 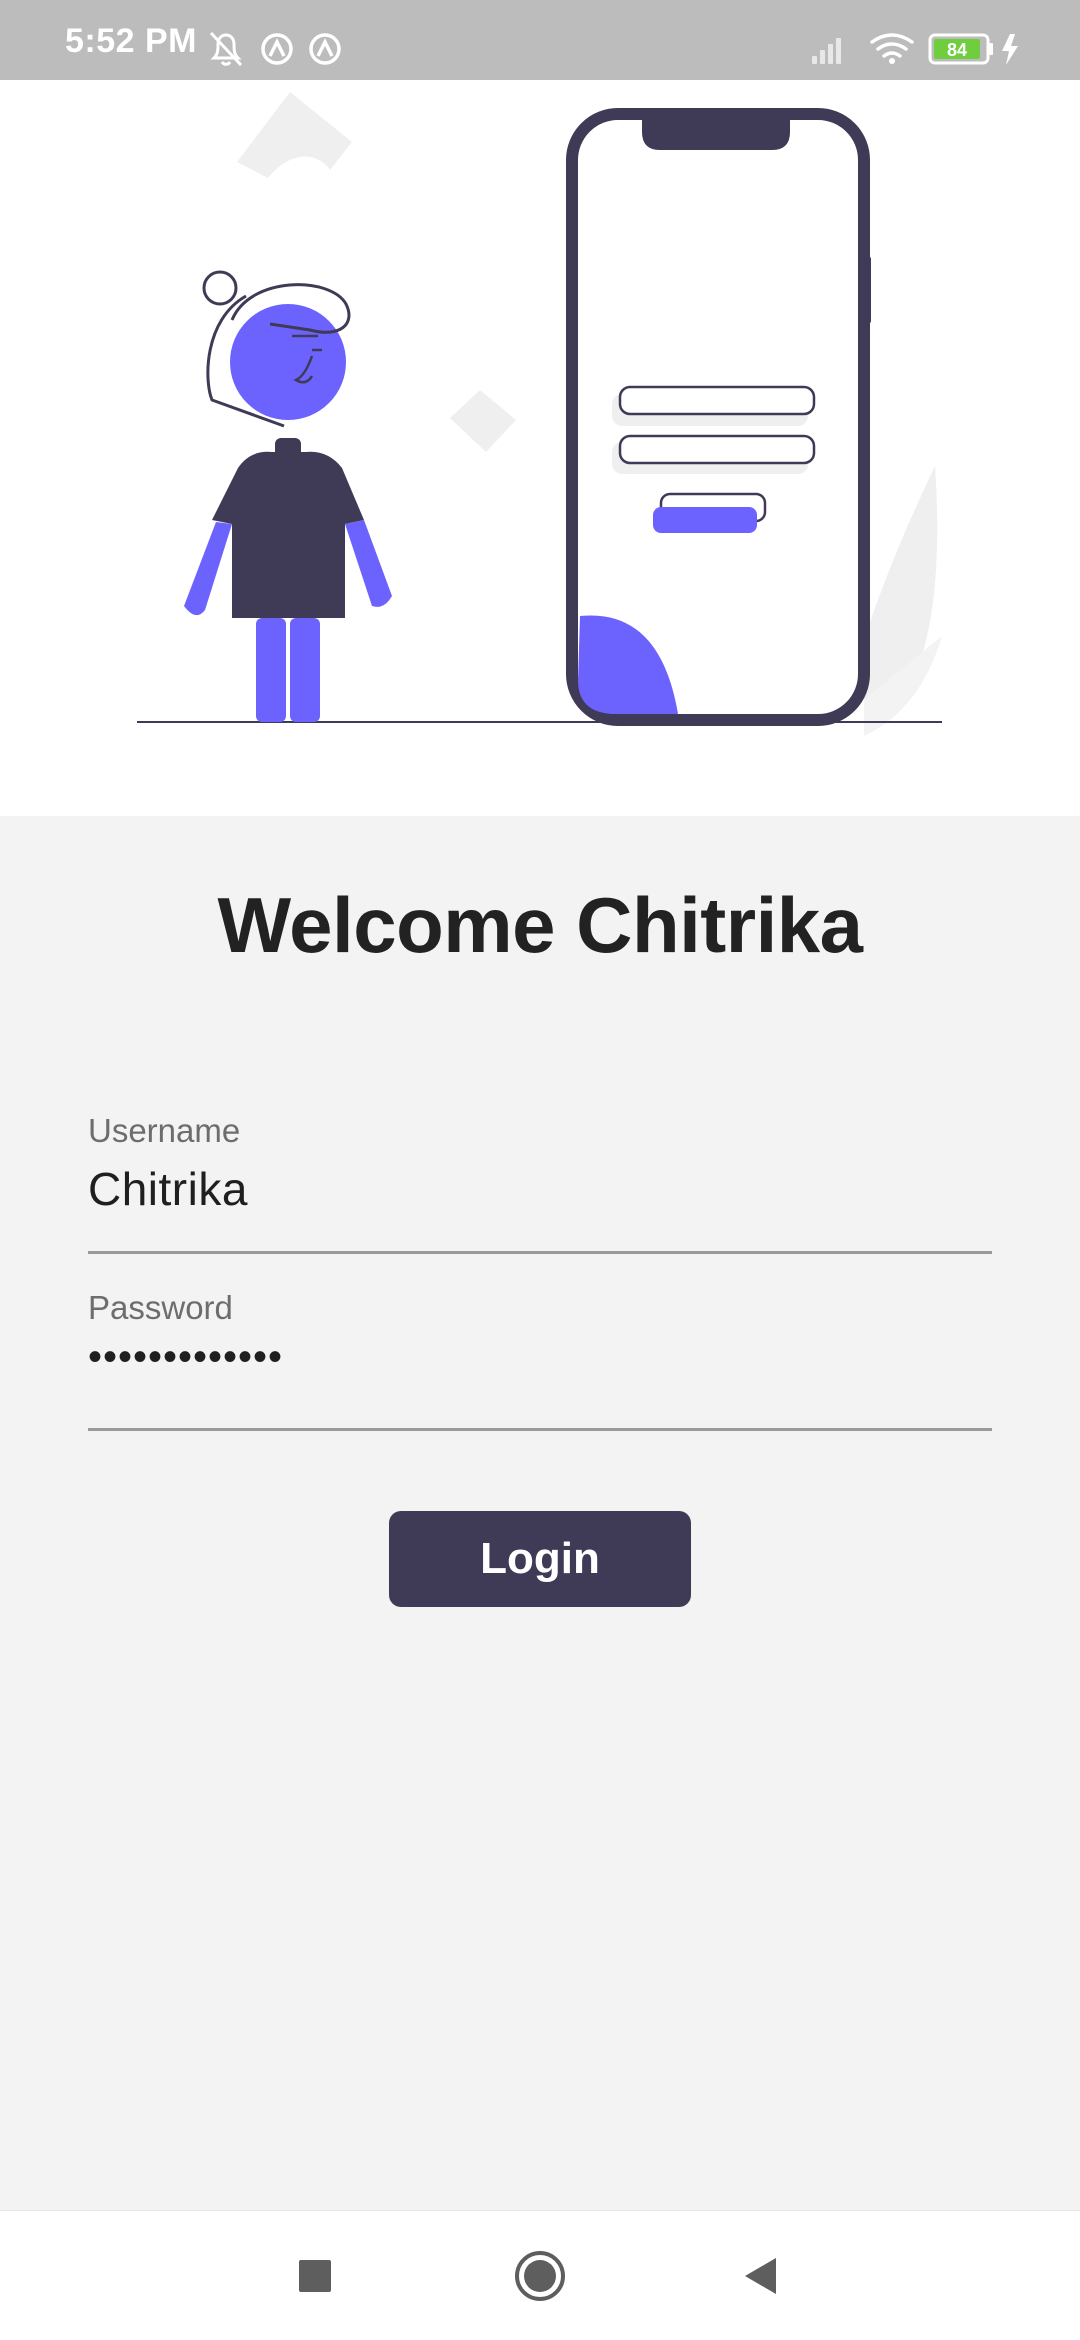 What do you see at coordinates (915, 49) in the screenshot?
I see `status-right-icons: 84` at bounding box center [915, 49].